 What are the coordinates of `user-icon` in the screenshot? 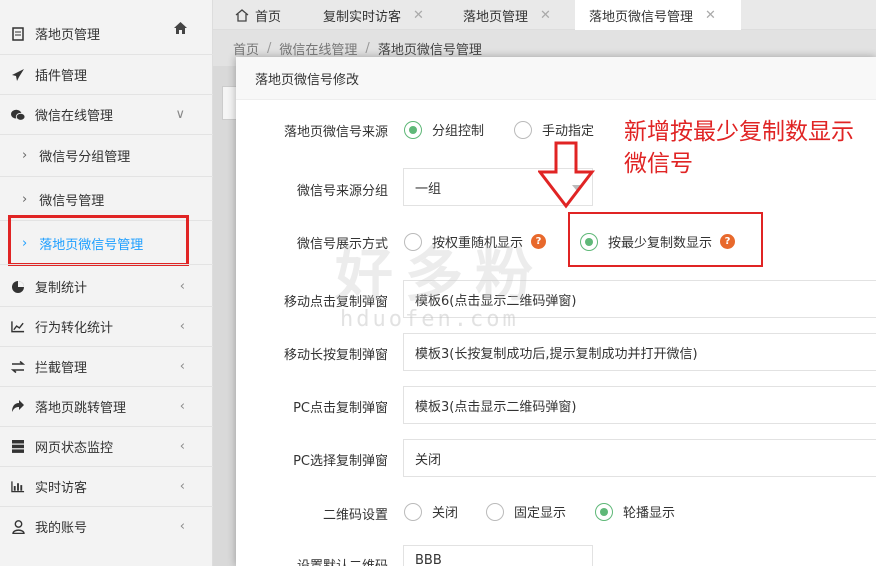 It's located at (18, 526).